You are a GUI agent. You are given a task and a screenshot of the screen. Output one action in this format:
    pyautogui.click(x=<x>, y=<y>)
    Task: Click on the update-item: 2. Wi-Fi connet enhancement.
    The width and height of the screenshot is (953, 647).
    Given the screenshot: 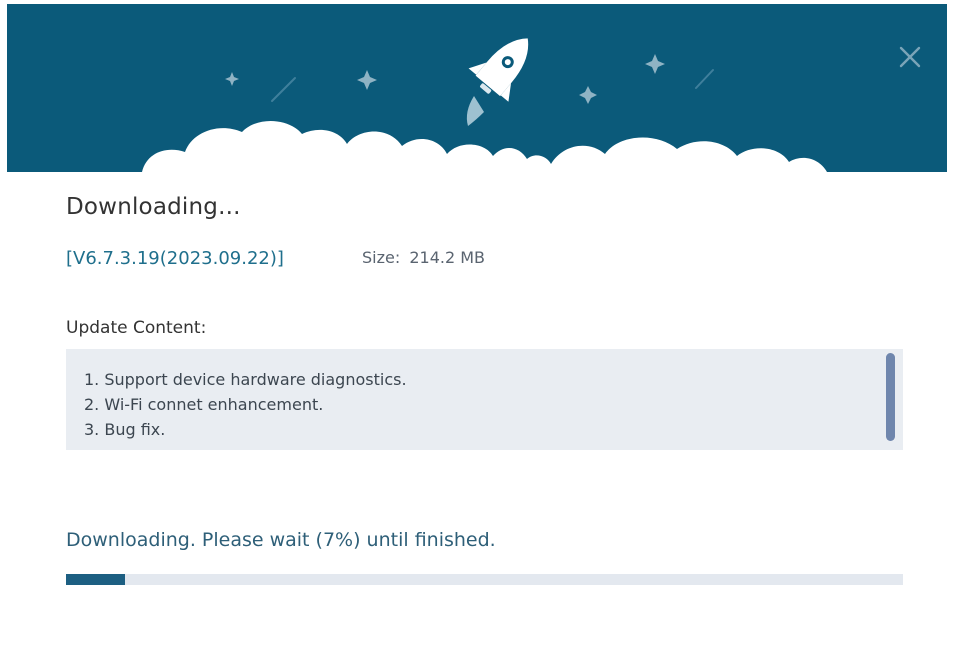 What is the action you would take?
    pyautogui.click(x=204, y=404)
    